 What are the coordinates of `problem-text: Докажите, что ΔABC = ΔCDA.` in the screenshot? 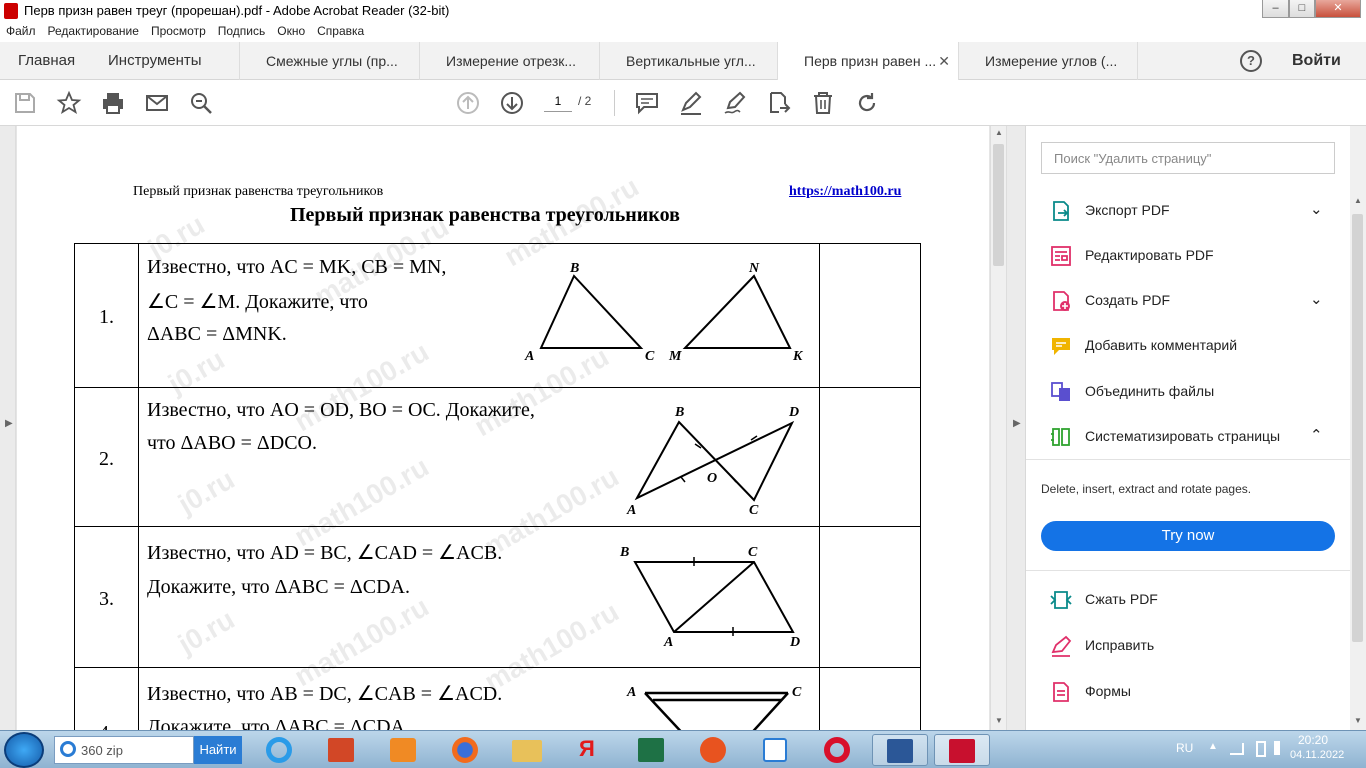 It's located at (278, 587).